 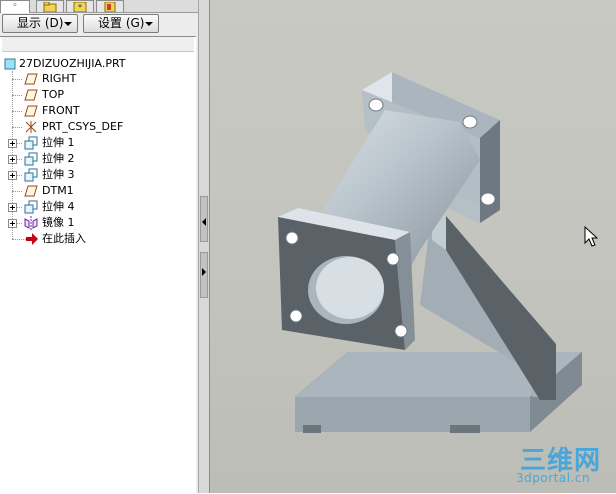 What do you see at coordinates (83, 126) in the screenshot?
I see `tree-item-label: PRT_CSYS_DEF` at bounding box center [83, 126].